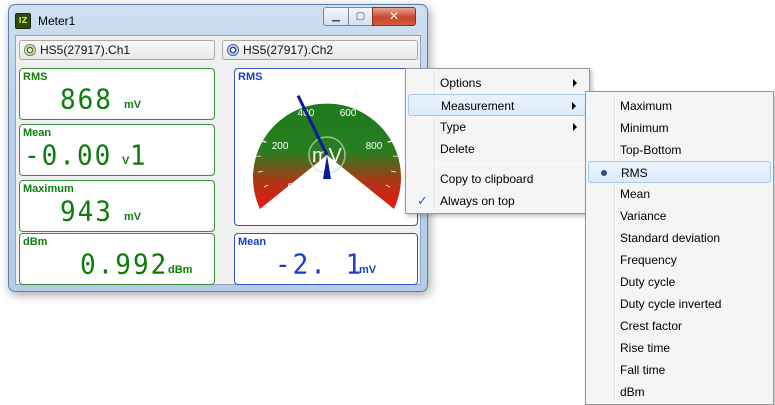 This screenshot has height=405, width=775. I want to click on window-title: Meter1, so click(57, 21).